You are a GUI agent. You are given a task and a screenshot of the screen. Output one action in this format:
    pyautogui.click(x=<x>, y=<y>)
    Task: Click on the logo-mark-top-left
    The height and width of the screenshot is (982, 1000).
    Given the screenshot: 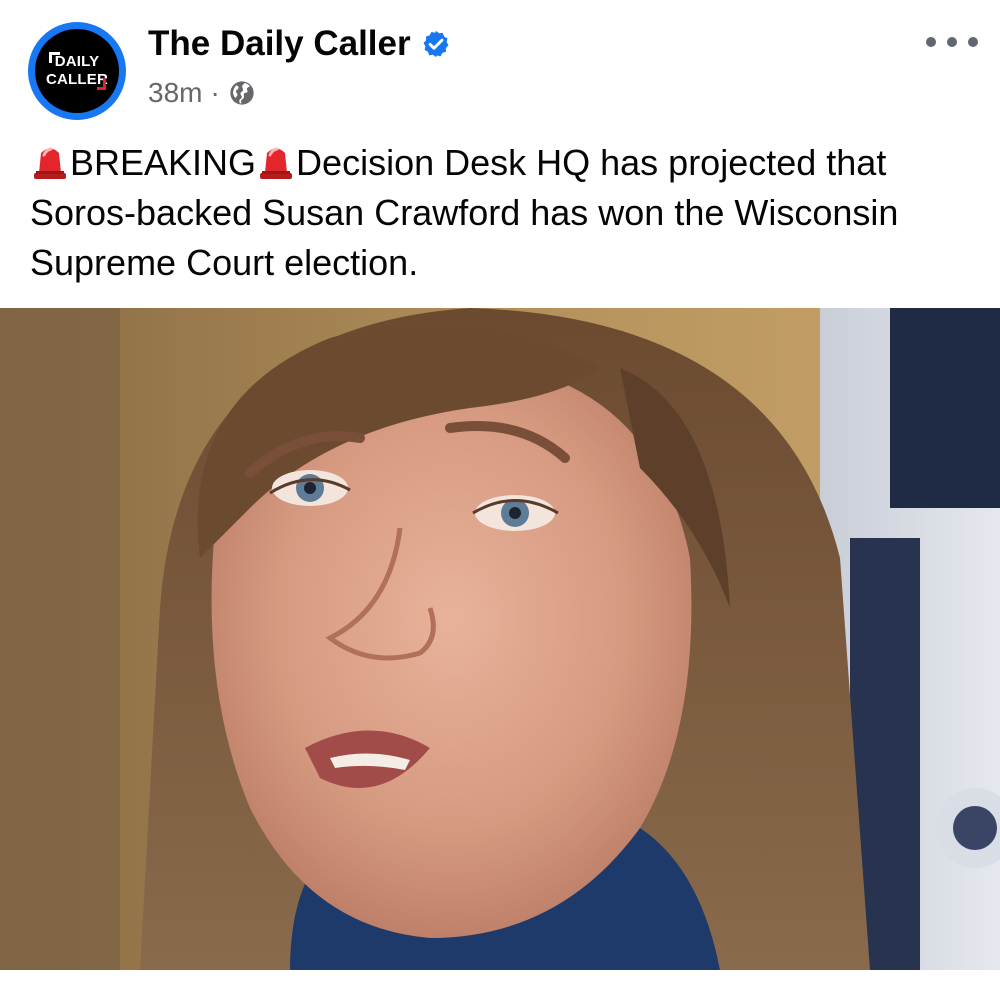 What is the action you would take?
    pyautogui.click(x=54, y=57)
    